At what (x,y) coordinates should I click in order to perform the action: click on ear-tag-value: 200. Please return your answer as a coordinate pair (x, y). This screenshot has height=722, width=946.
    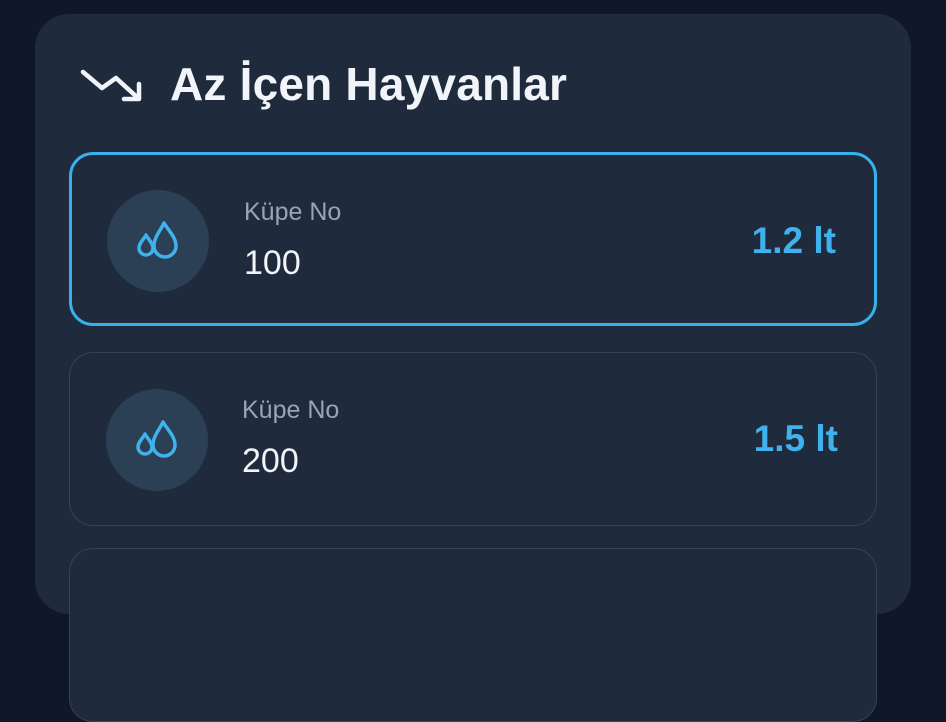
    Looking at the image, I should click on (270, 461).